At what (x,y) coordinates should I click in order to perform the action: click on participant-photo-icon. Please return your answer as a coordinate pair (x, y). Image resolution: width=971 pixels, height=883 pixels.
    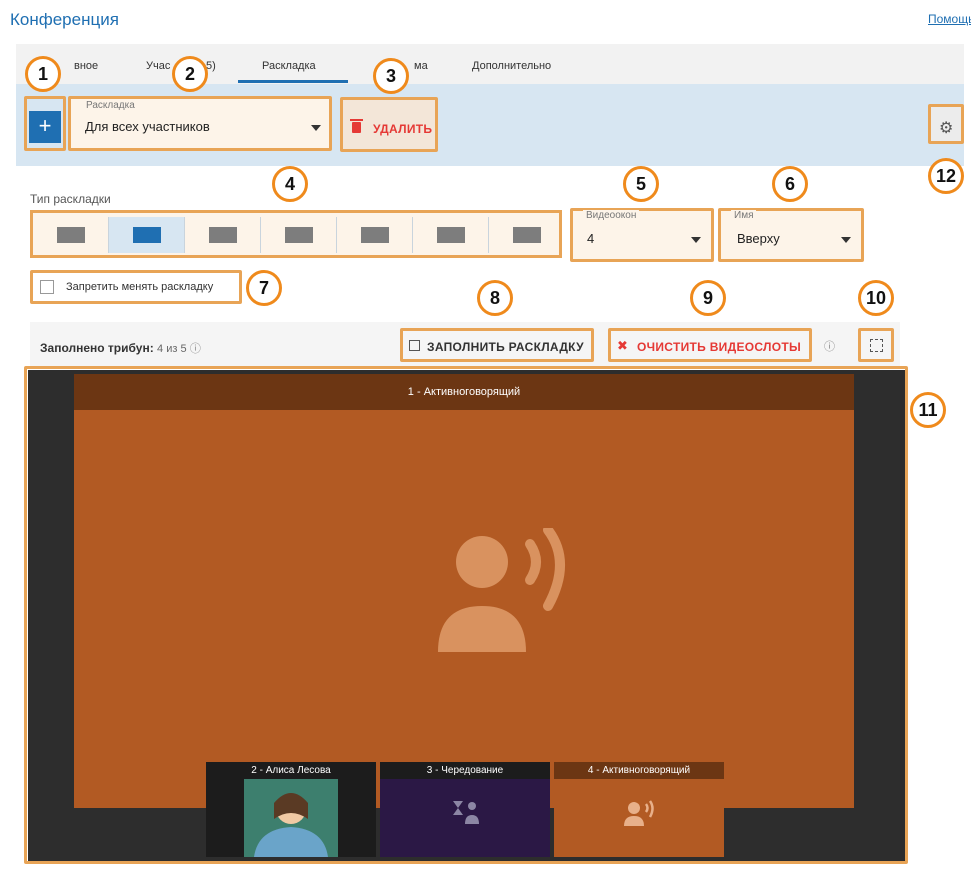
    Looking at the image, I should click on (291, 818).